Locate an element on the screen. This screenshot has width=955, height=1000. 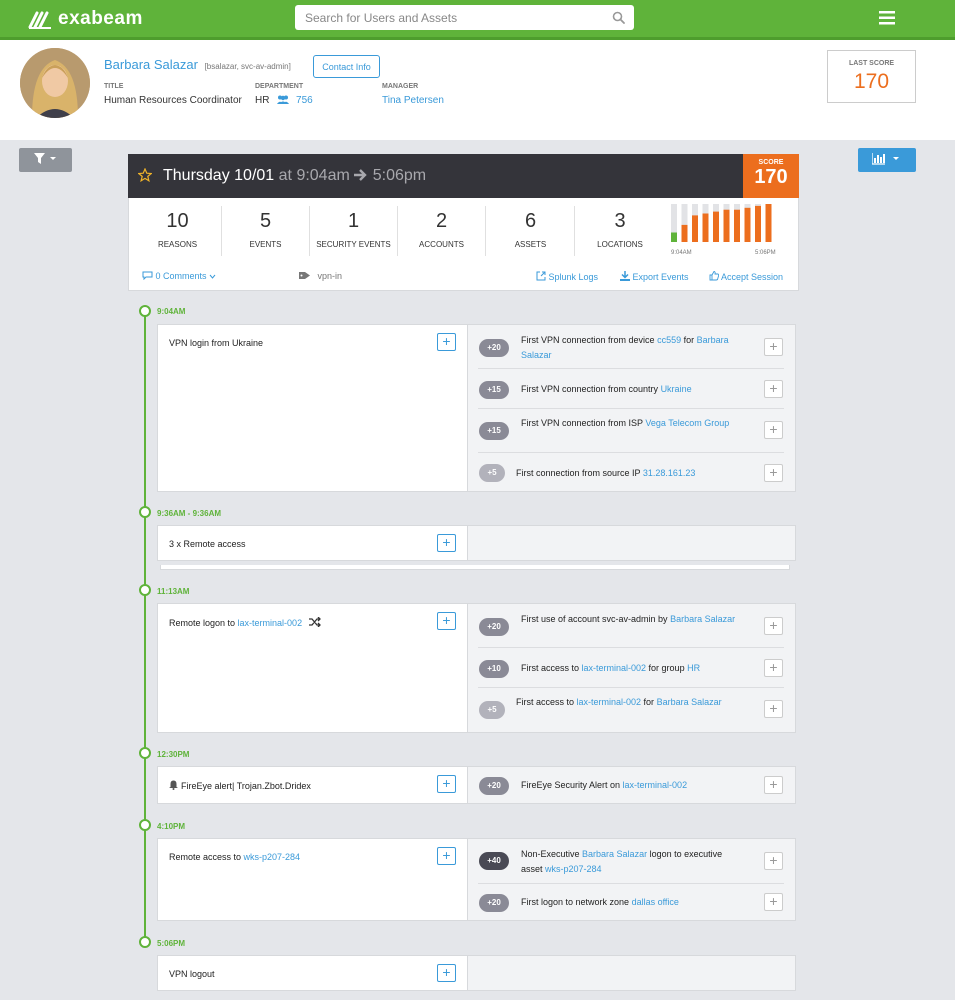
manager-link: Tina Petersen is located at coordinates (413, 100).